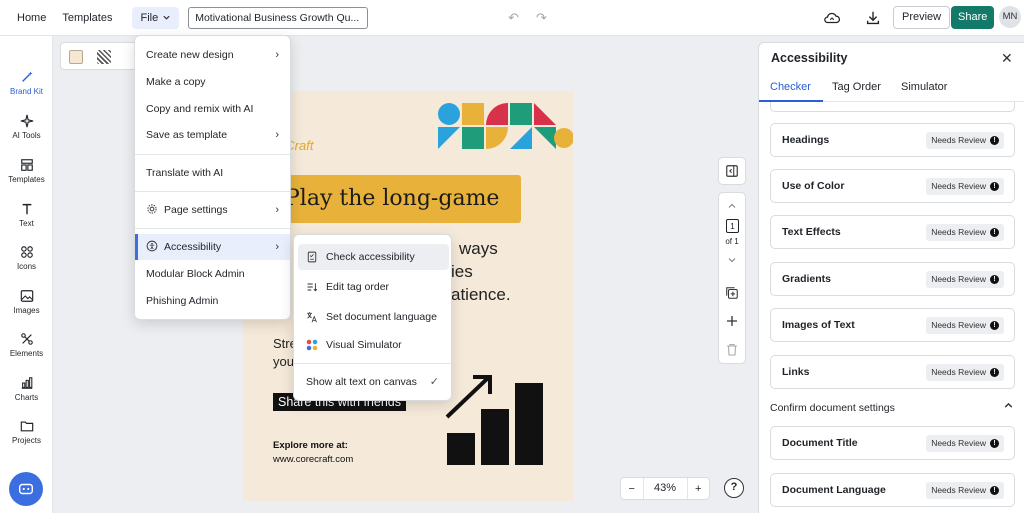 The width and height of the screenshot is (1024, 513). Describe the element at coordinates (76, 57) in the screenshot. I see `fill-color-swatch` at that location.